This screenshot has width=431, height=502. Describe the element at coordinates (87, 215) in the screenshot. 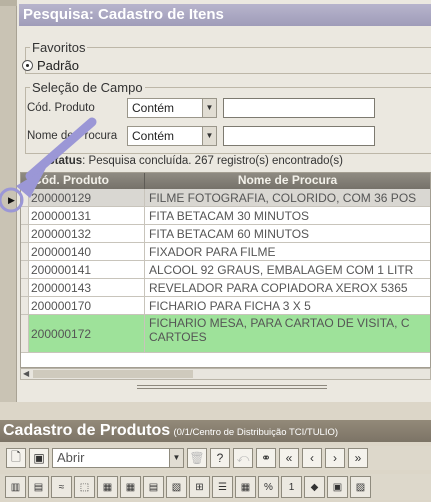

I see `cell-code: 200000131` at that location.